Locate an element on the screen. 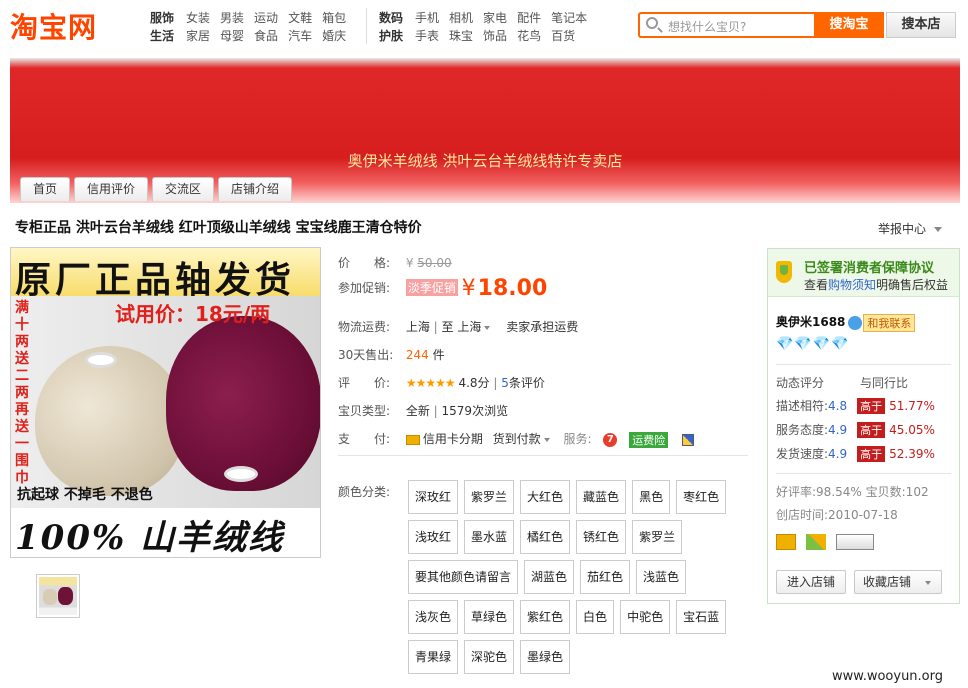  color-option: 大红色 is located at coordinates (545, 497).